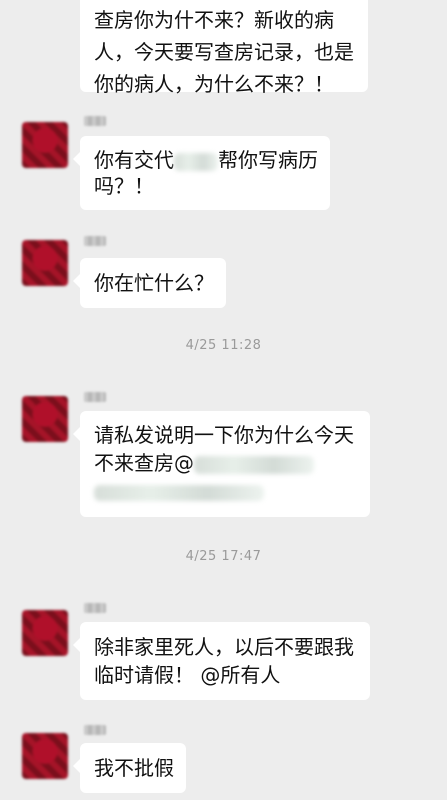  Describe the element at coordinates (134, 160) in the screenshot. I see `message-text: 你有交代` at that location.